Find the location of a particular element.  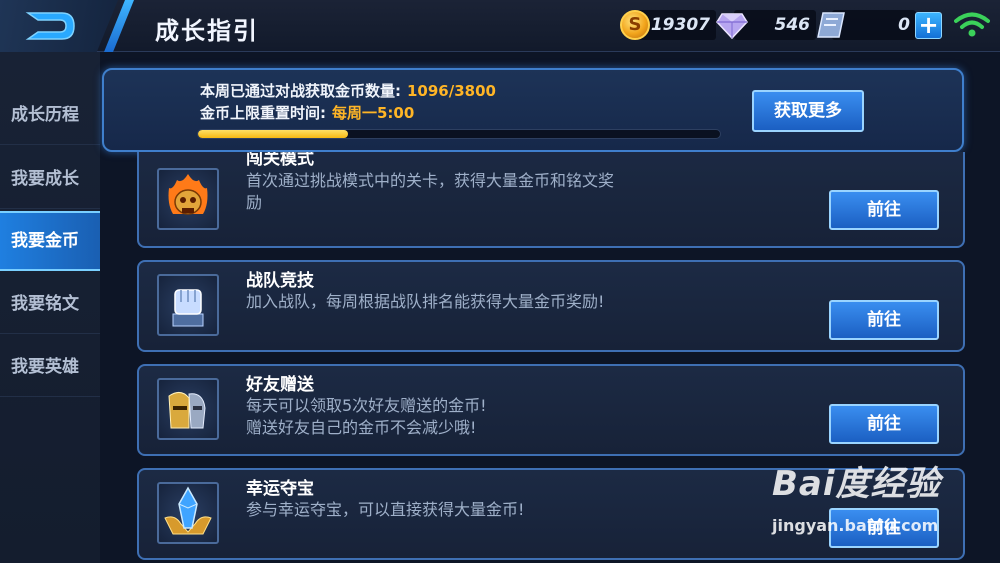

two-knights-icon is located at coordinates (188, 409).